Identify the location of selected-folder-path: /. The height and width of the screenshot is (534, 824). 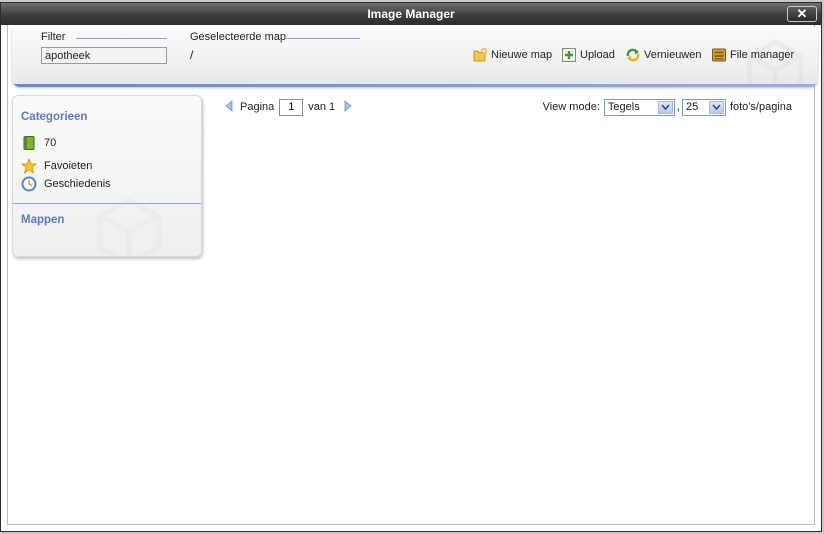
(192, 55).